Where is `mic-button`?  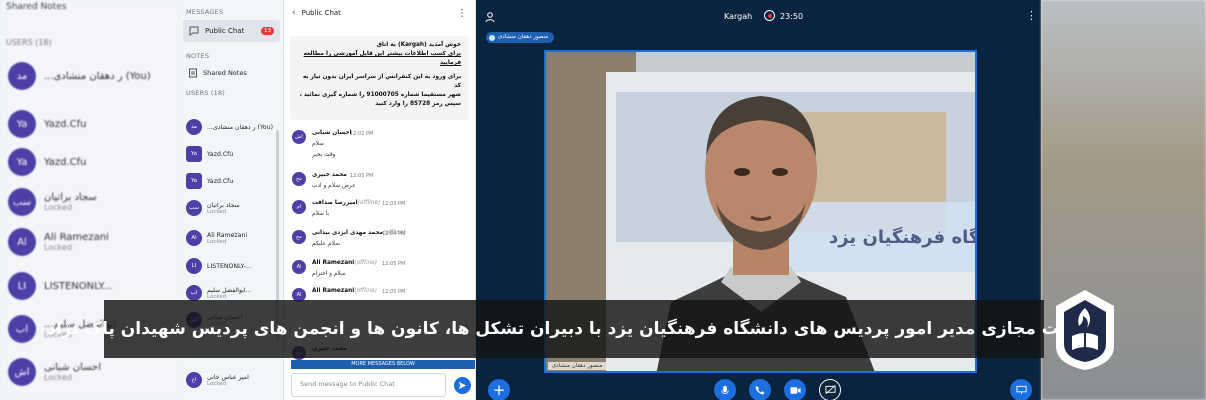 mic-button is located at coordinates (725, 389).